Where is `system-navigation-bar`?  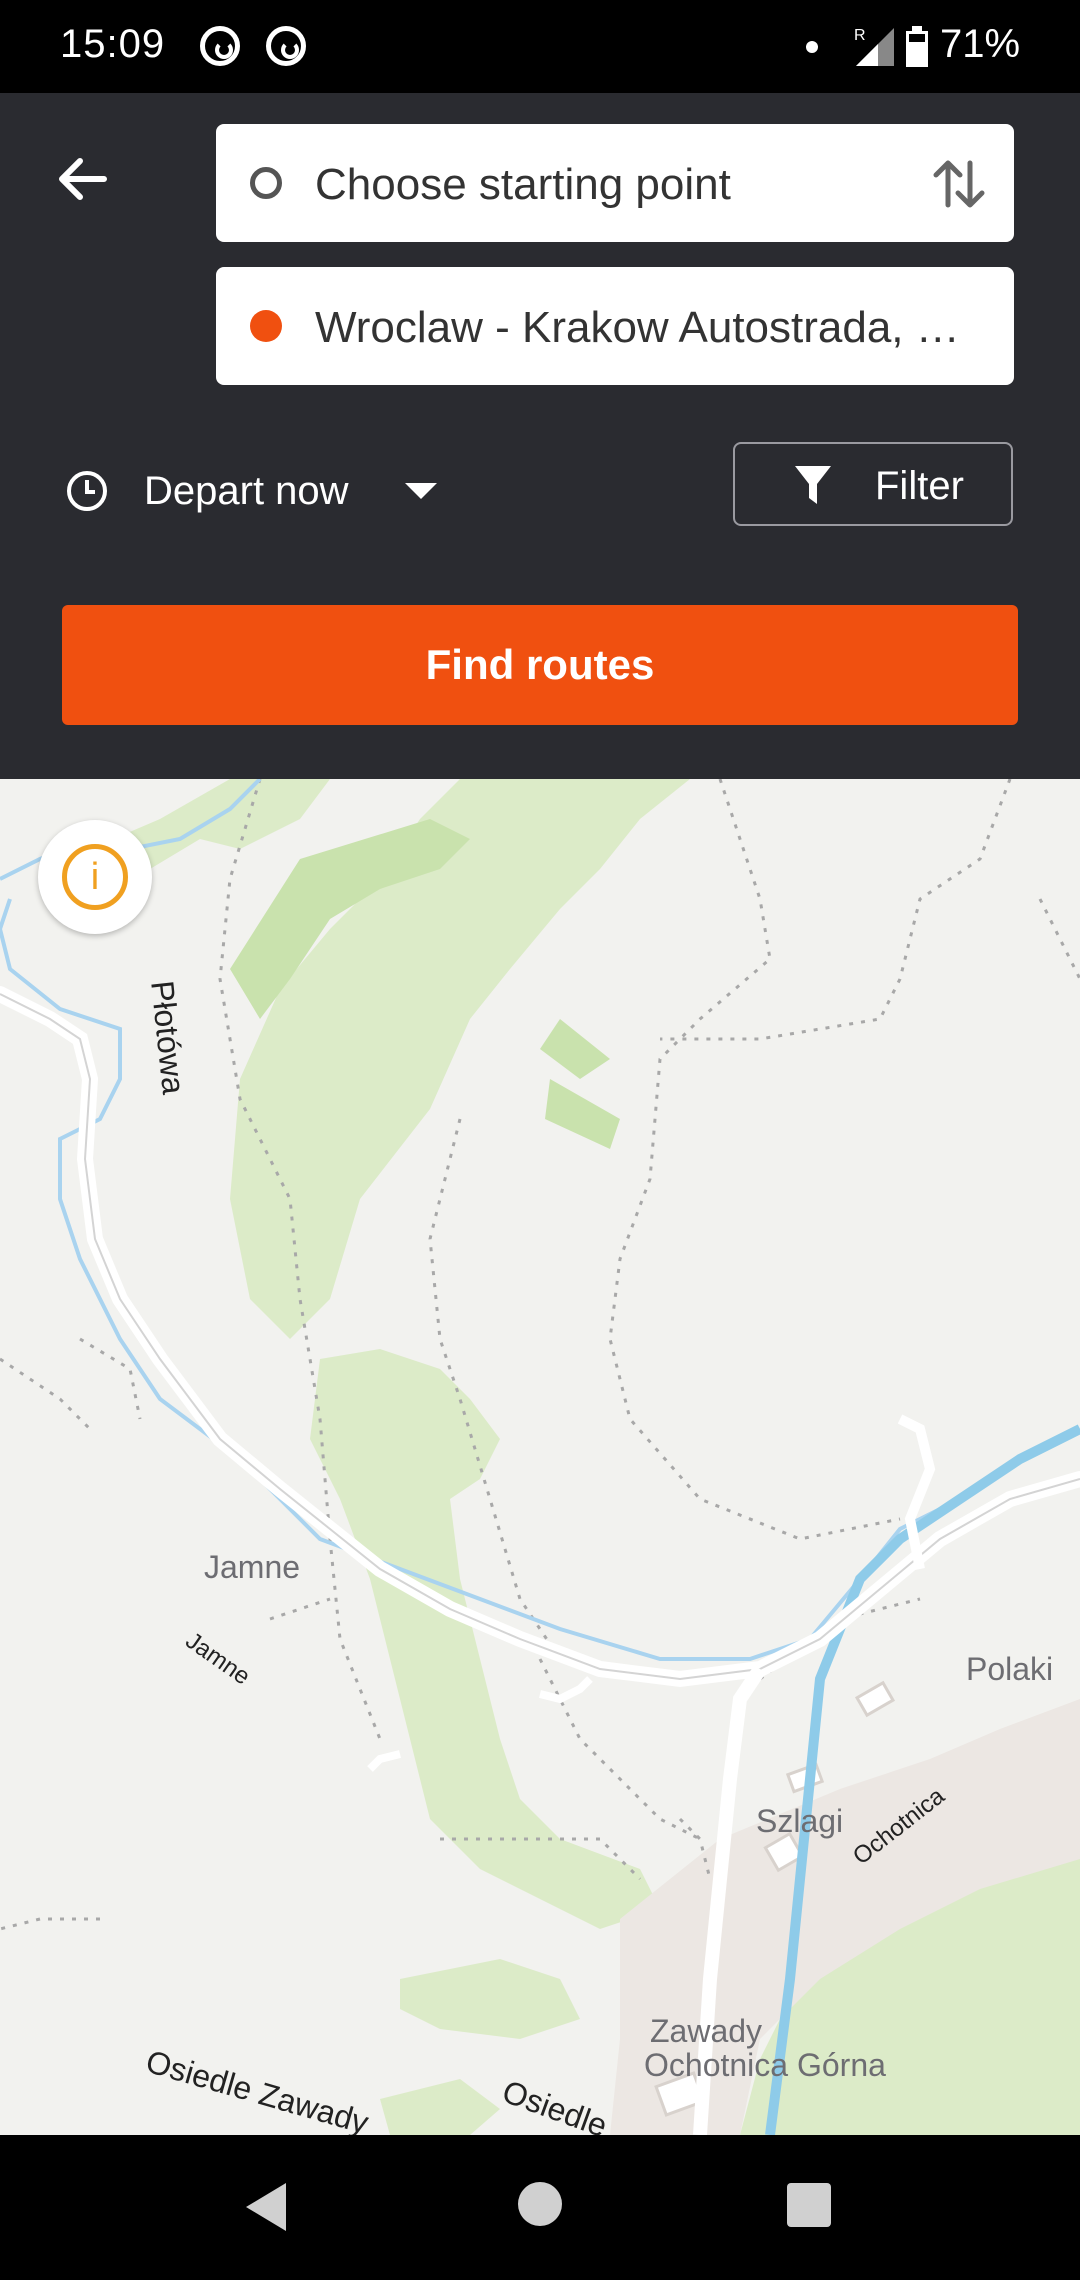
system-navigation-bar is located at coordinates (540, 2207).